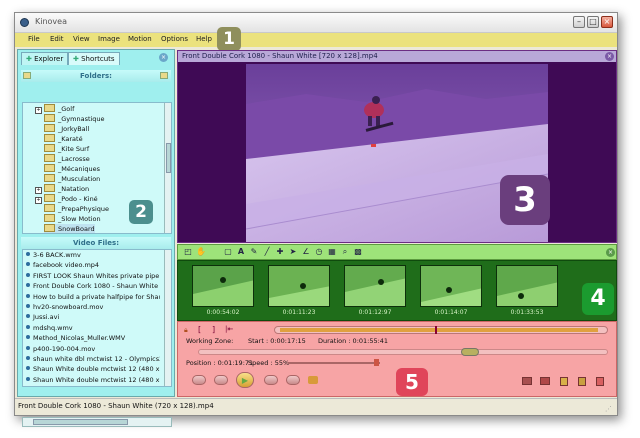  I want to click on list-item: facebook video.mp4, so click(93, 266).